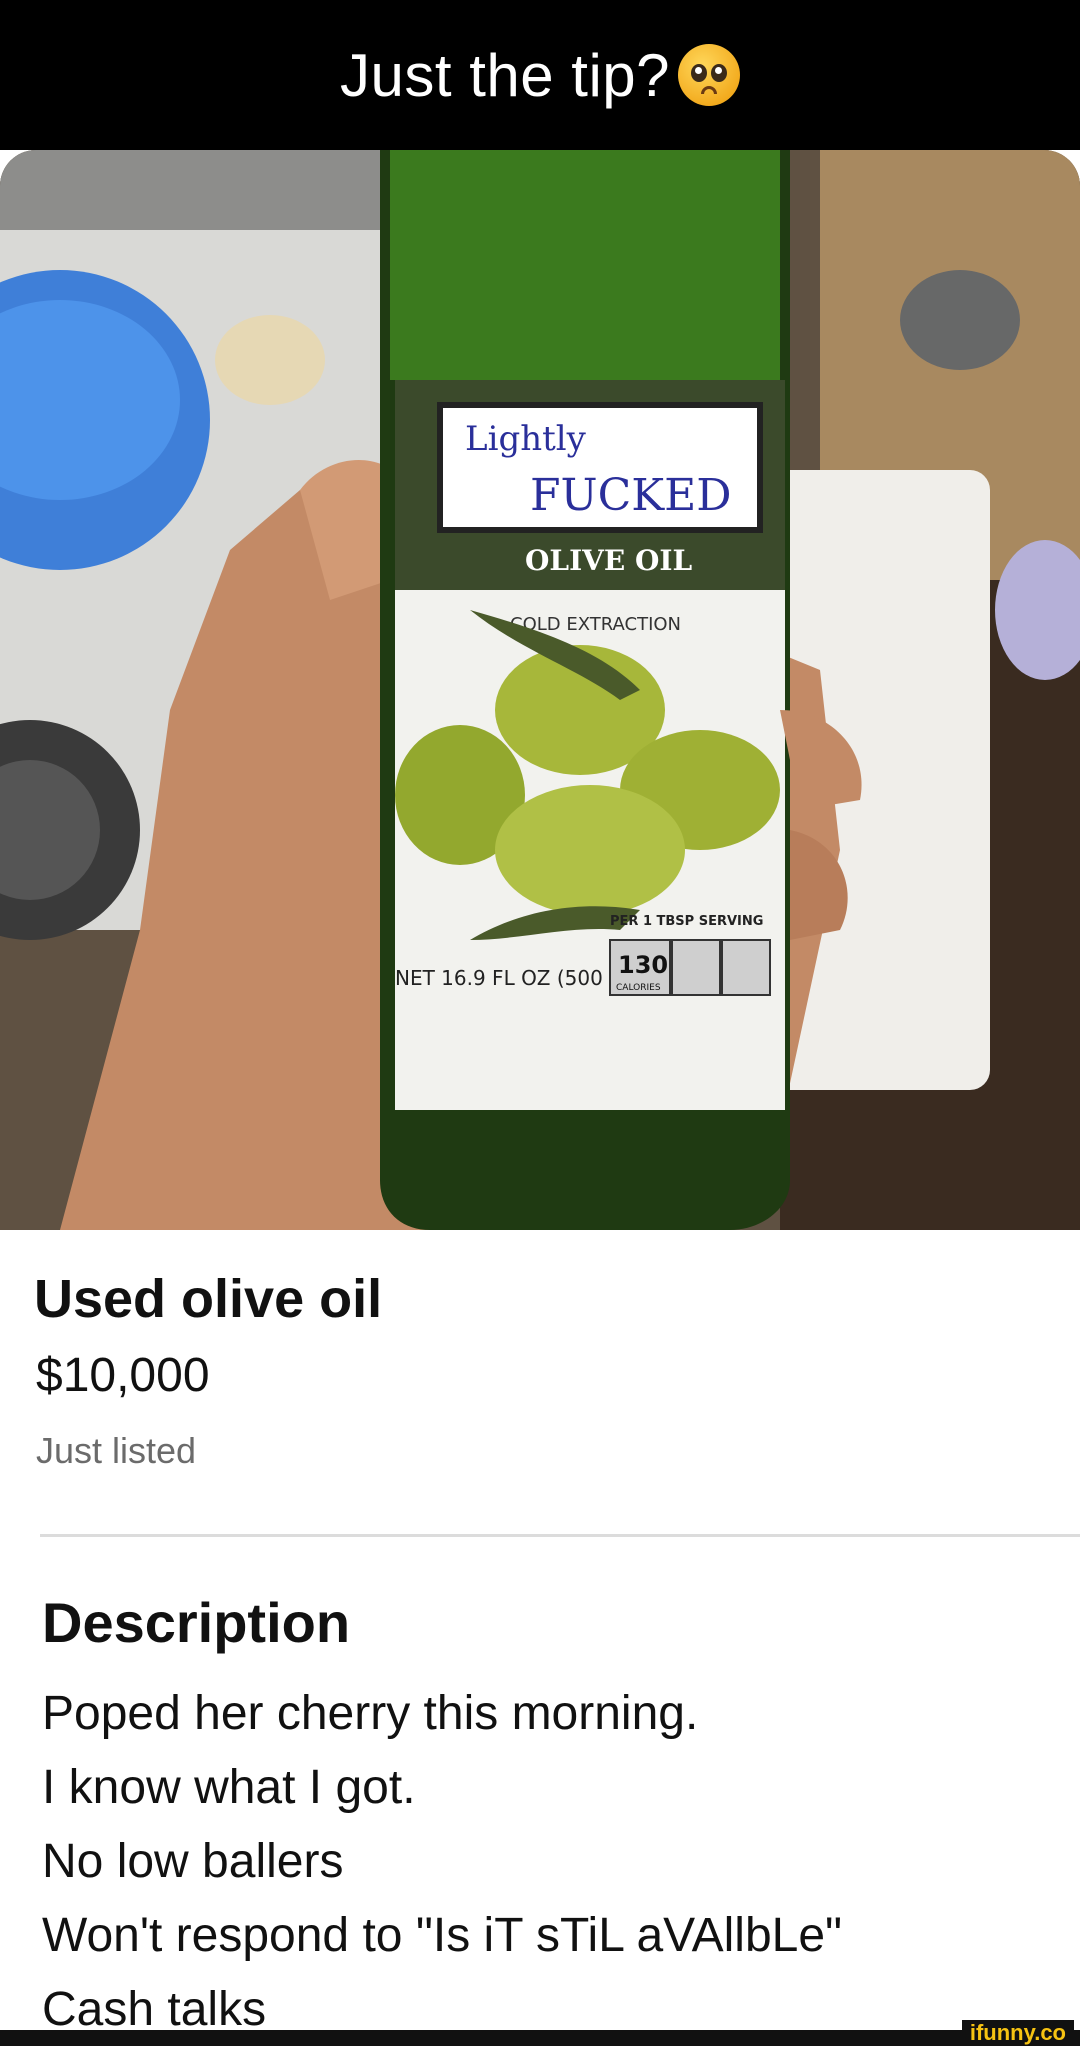 The height and width of the screenshot is (2046, 1080). I want to click on description-line: I know what I got., so click(229, 1787).